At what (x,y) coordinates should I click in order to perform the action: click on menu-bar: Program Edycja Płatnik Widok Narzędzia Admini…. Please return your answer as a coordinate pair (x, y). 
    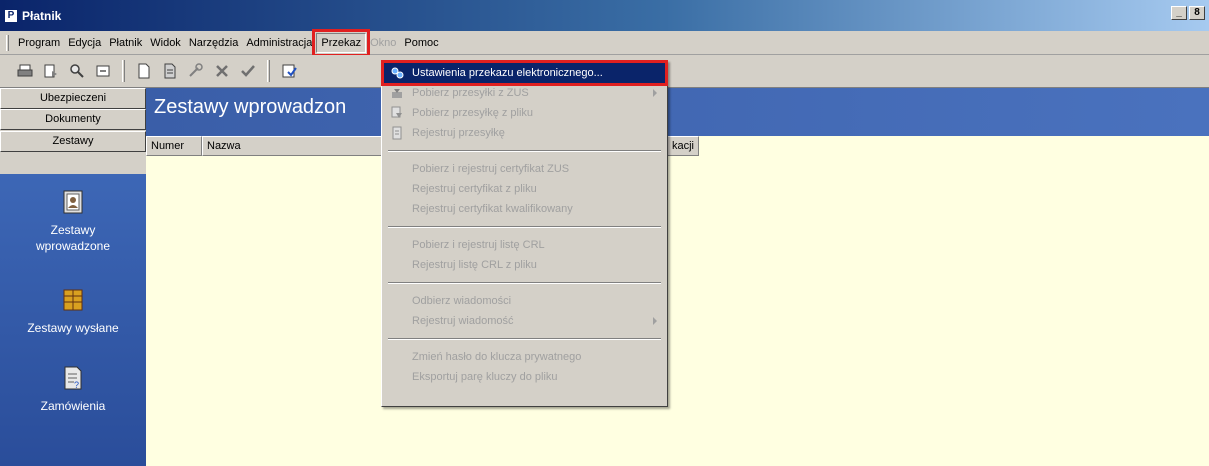
    Looking at the image, I should click on (604, 42).